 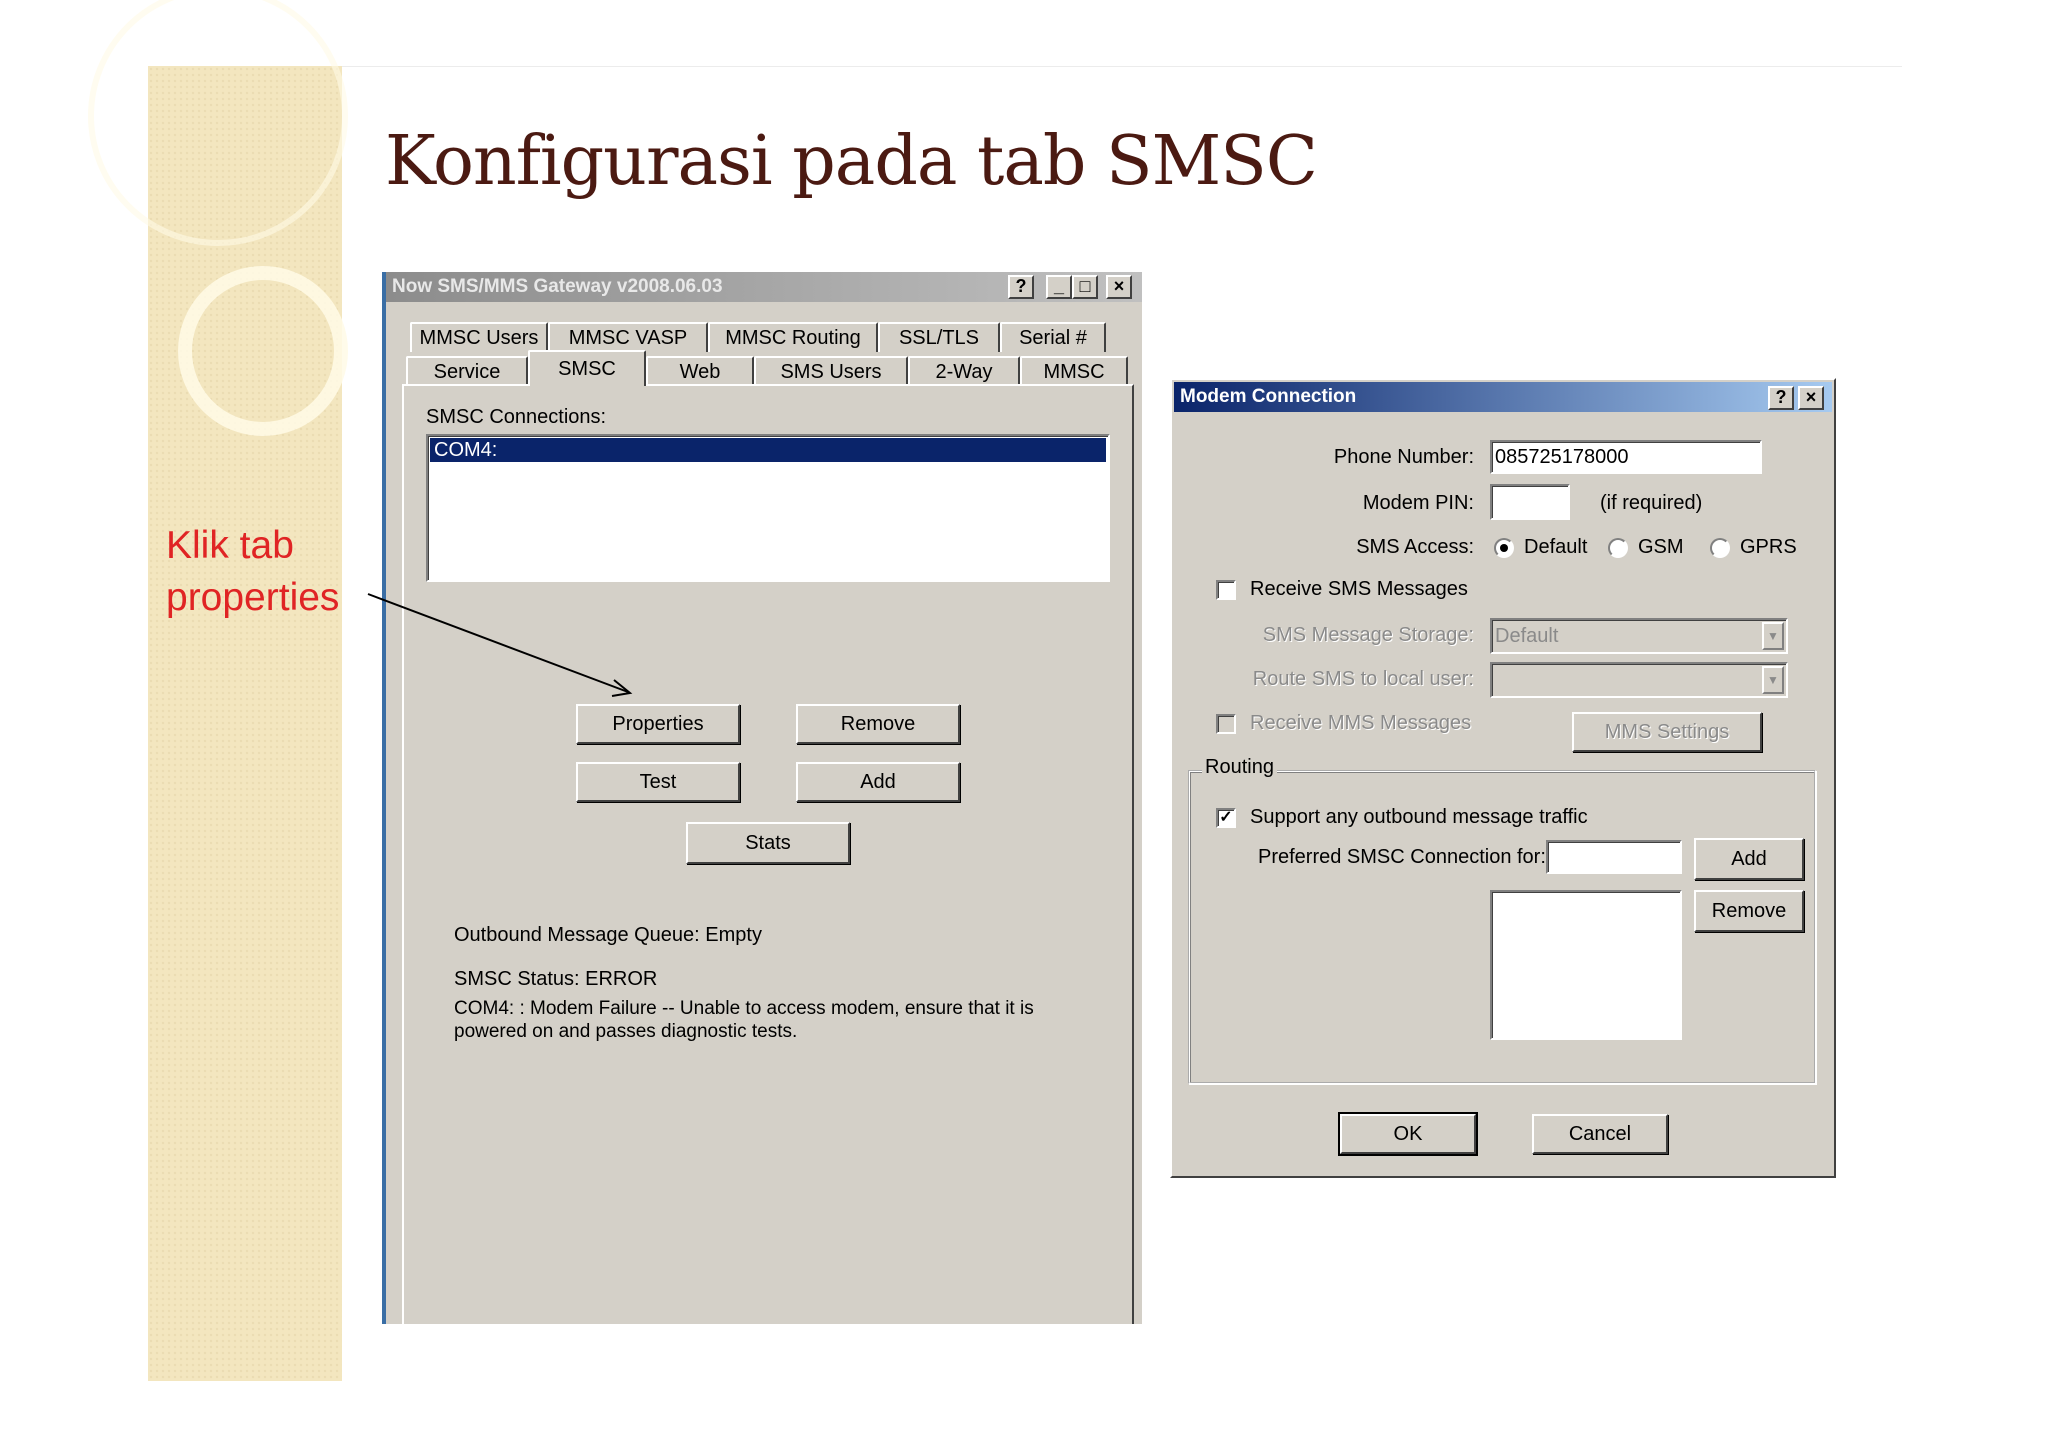 What do you see at coordinates (1408, 1134) in the screenshot?
I see `ok-button: OK` at bounding box center [1408, 1134].